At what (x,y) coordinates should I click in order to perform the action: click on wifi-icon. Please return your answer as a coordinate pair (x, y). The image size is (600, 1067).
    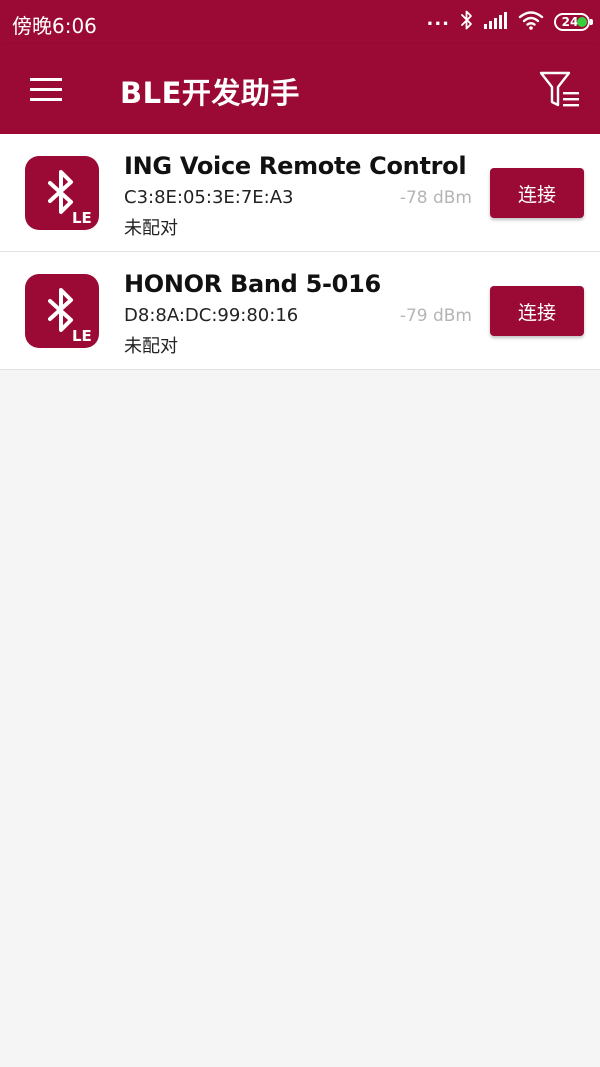
    Looking at the image, I should click on (531, 22).